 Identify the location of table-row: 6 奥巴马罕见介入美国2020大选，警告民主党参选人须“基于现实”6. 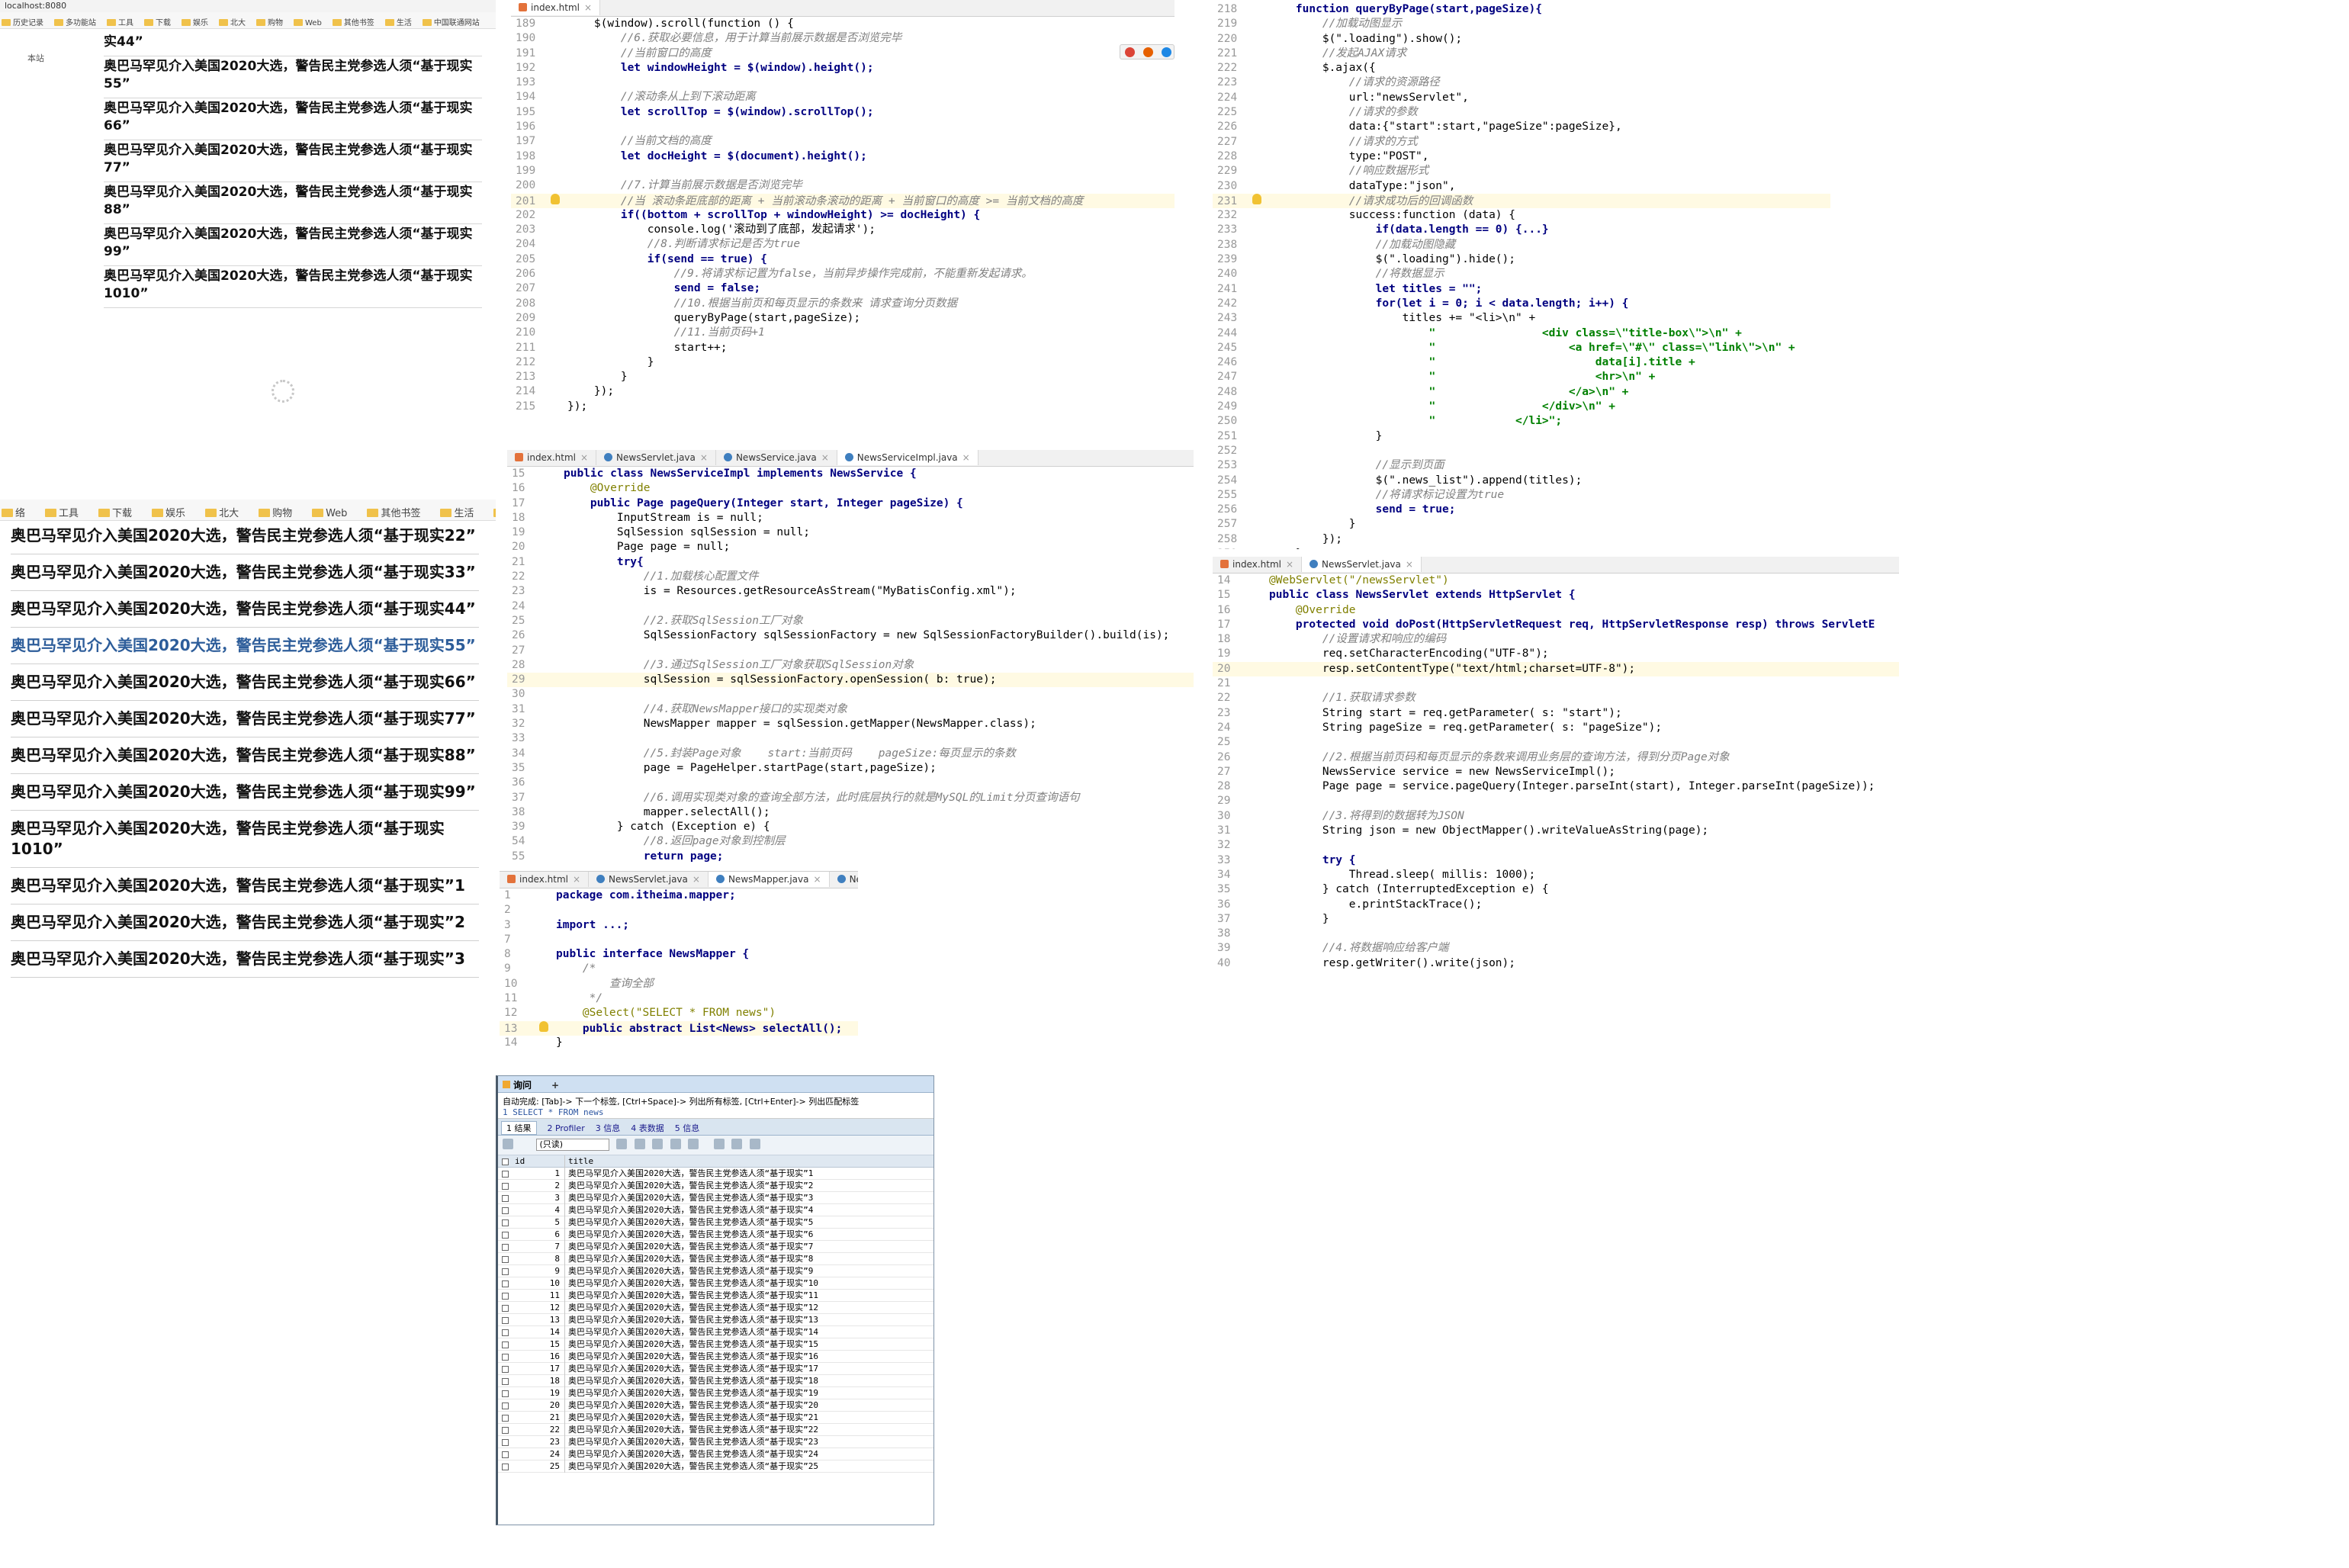
(715, 1235).